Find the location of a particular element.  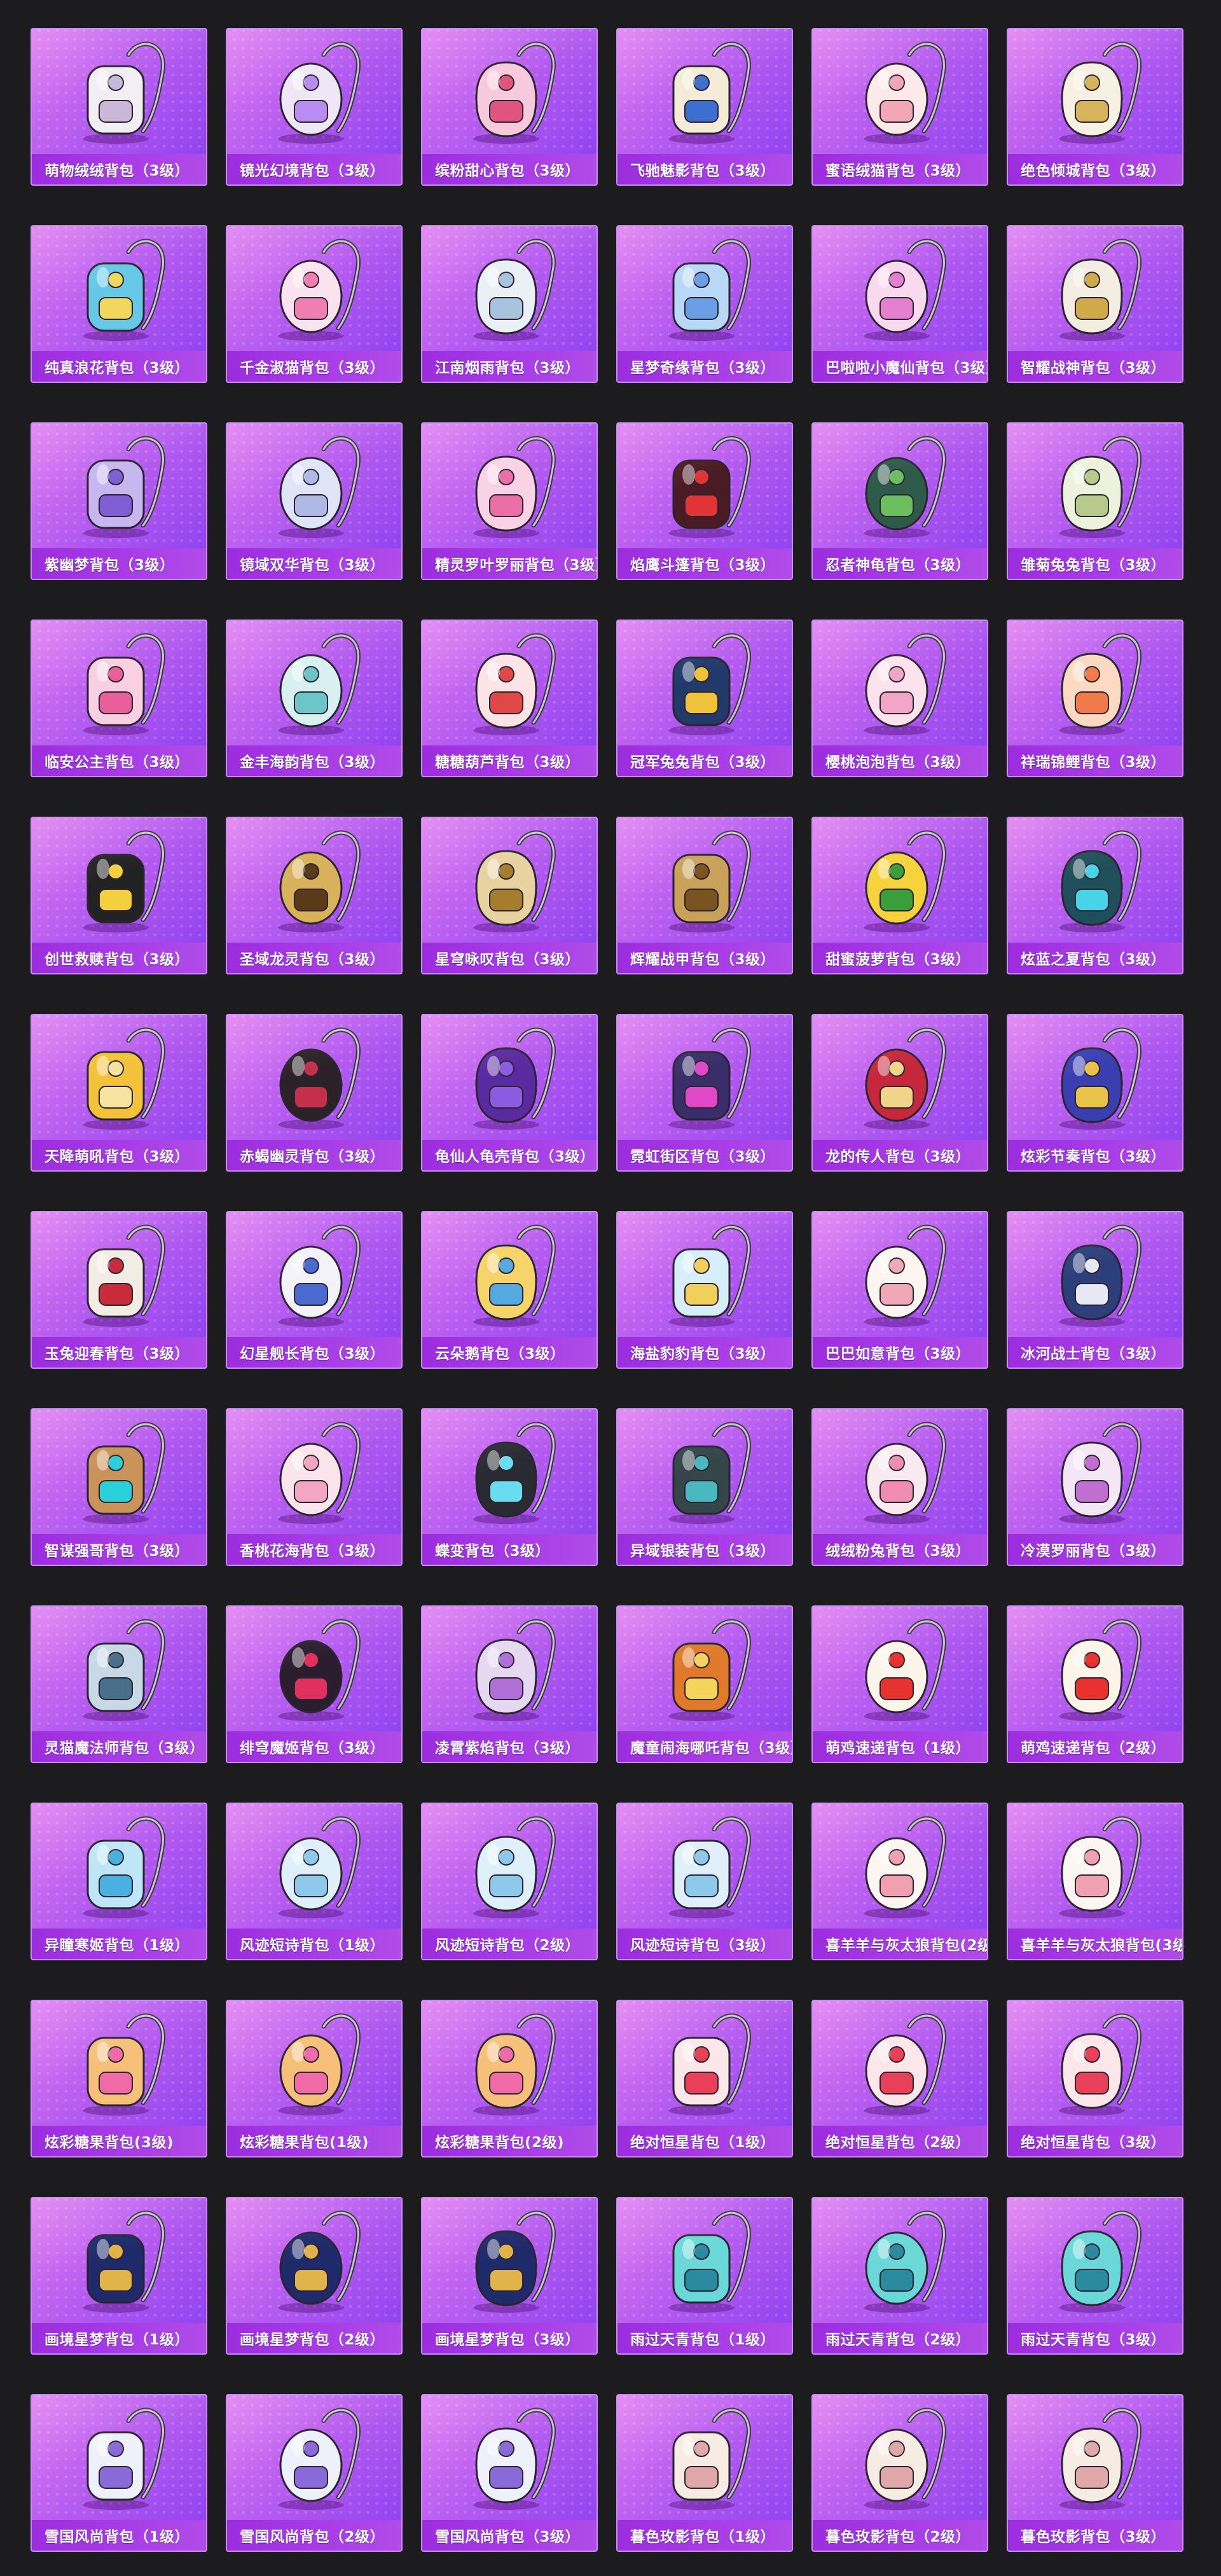

backpack-name: 智谋强哥背包（3级） is located at coordinates (117, 1551).